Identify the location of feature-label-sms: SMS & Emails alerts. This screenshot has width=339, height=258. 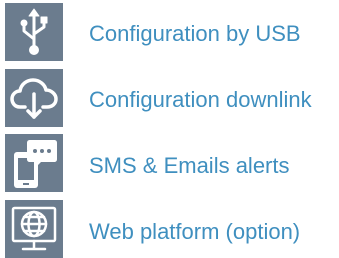
(189, 165).